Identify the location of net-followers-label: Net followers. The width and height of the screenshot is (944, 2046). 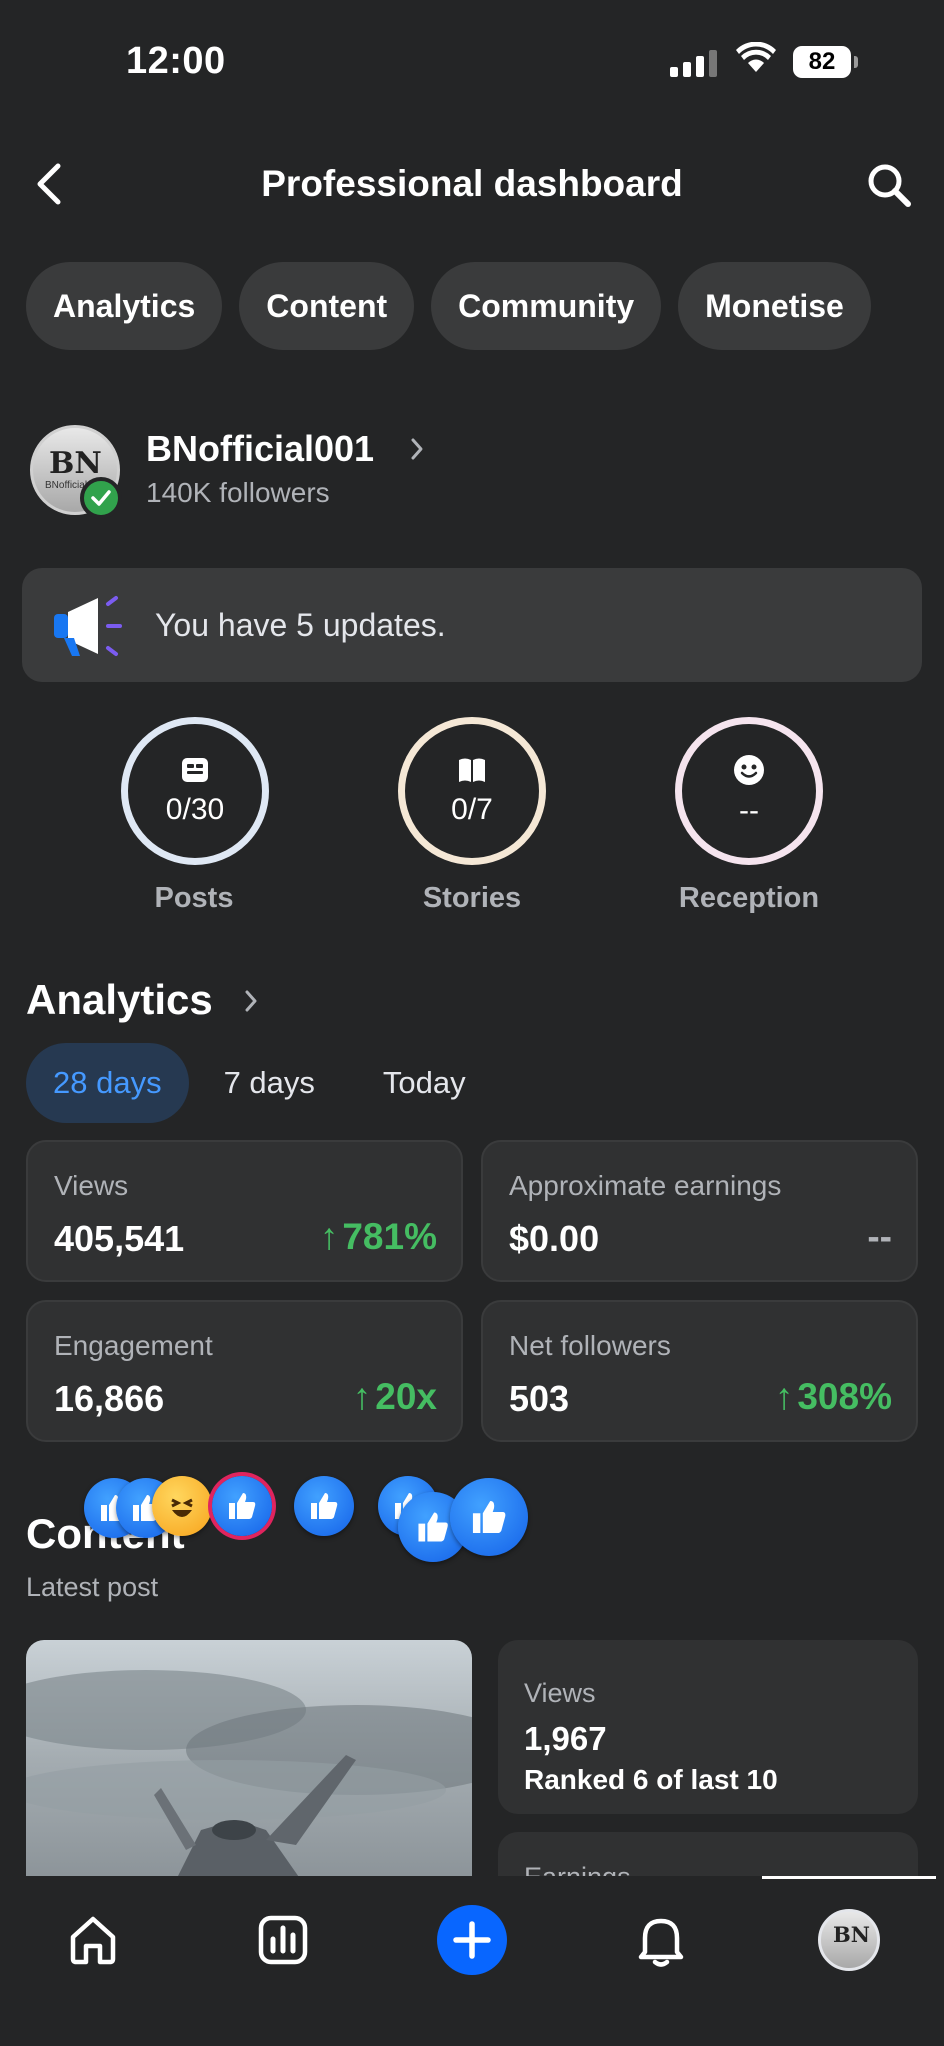
(590, 1345).